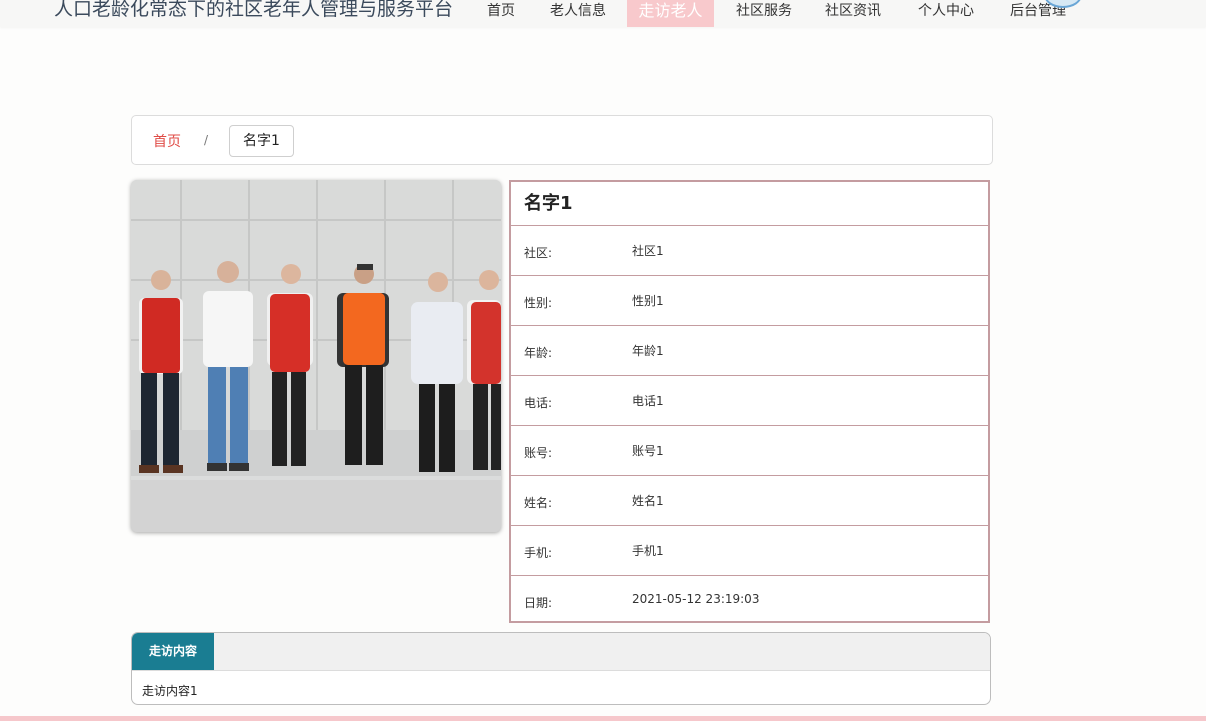  Describe the element at coordinates (603, 718) in the screenshot. I see `footer-strip` at that location.